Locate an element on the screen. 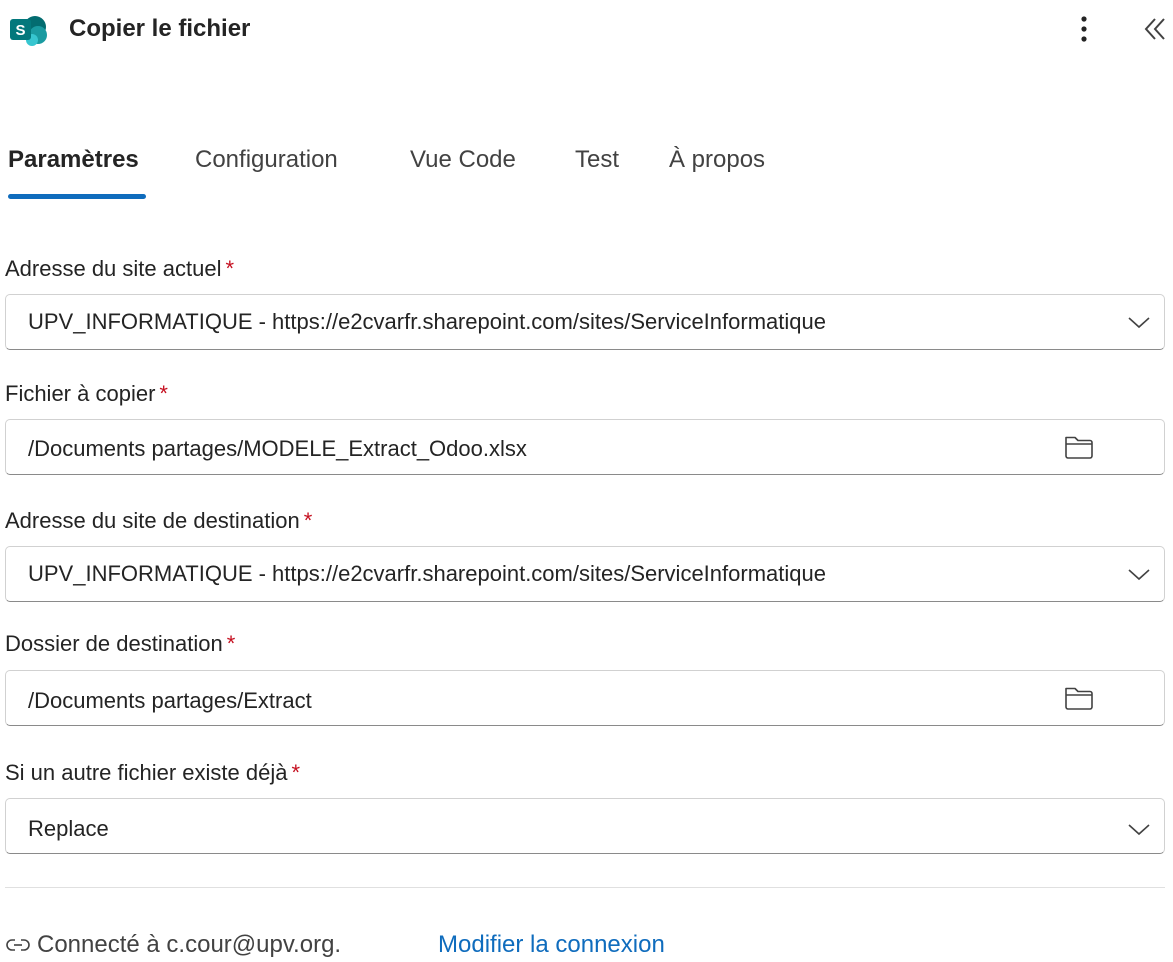  connected-account-text: Connecté à c.cour@upv.org. is located at coordinates (189, 944).